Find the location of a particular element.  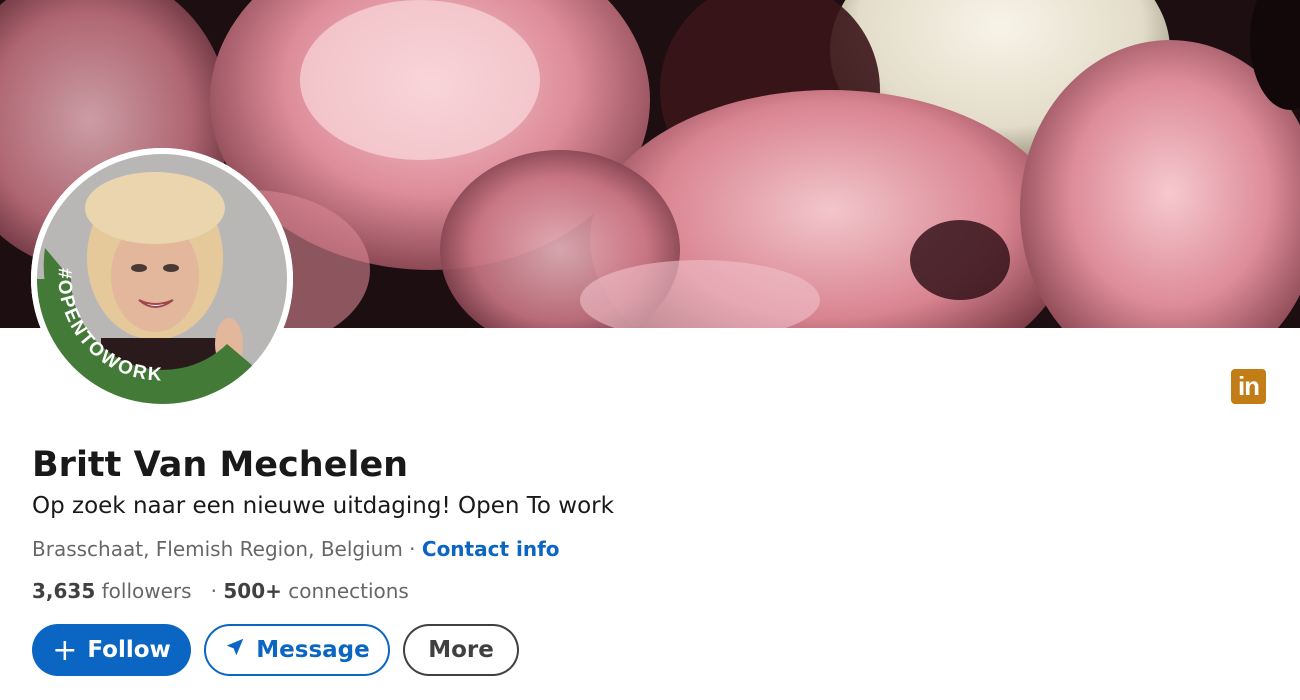

followers-count: 3,635 is located at coordinates (64, 591).